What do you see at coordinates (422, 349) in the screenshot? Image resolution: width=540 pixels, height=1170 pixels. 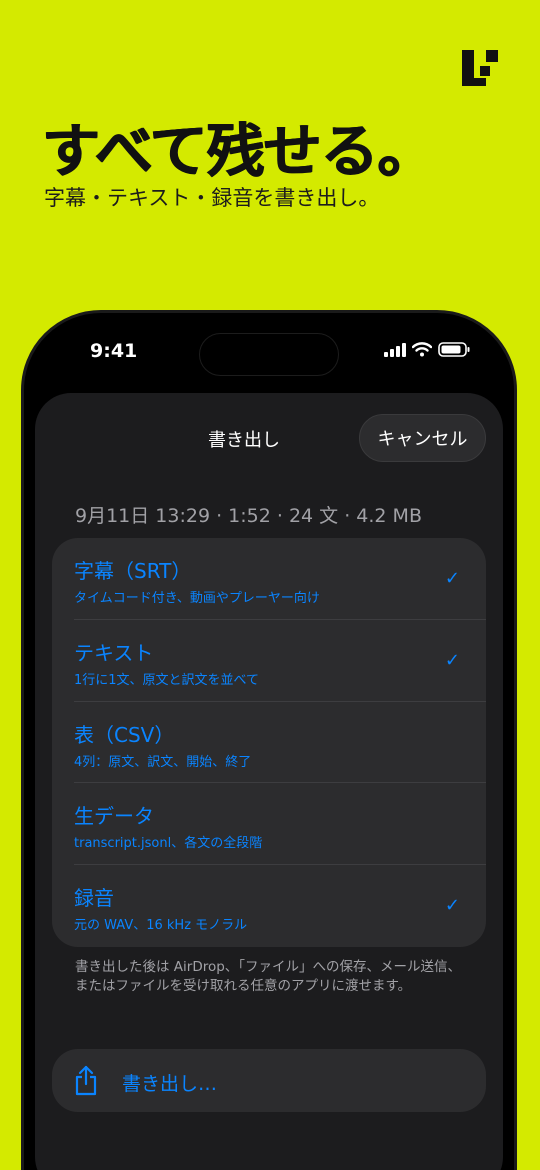 I see `wifi-icon` at bounding box center [422, 349].